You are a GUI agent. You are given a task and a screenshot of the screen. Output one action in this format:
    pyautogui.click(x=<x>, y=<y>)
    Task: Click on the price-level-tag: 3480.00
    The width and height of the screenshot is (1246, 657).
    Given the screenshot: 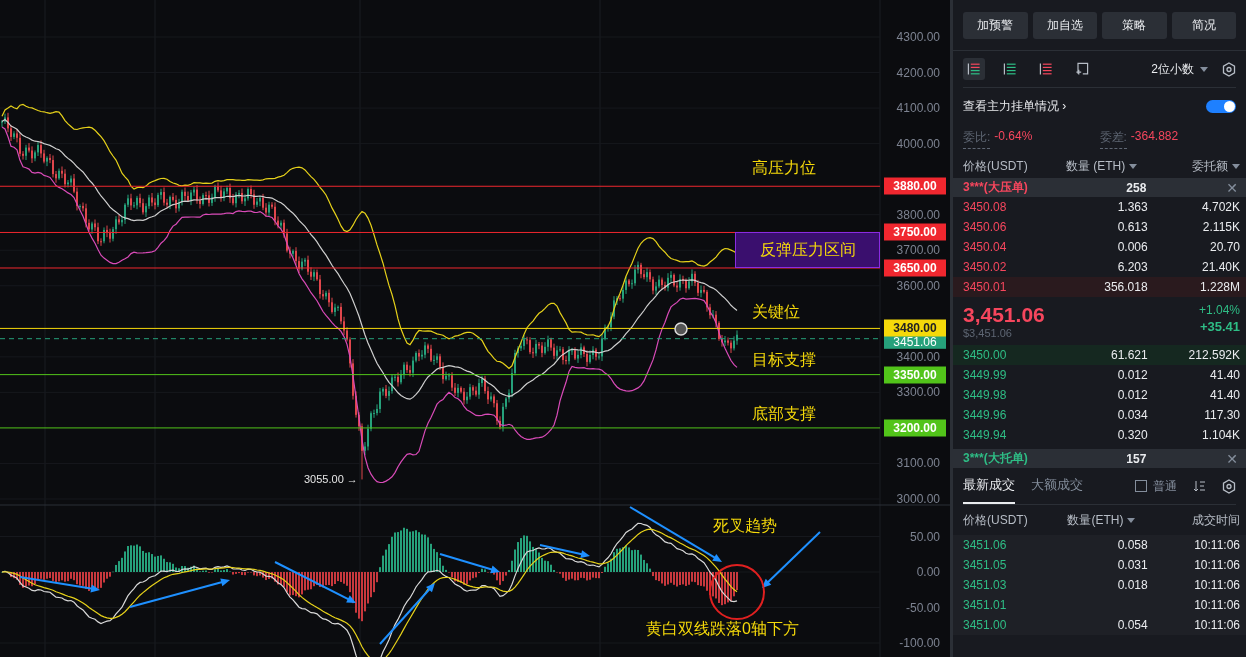 What is the action you would take?
    pyautogui.click(x=915, y=328)
    